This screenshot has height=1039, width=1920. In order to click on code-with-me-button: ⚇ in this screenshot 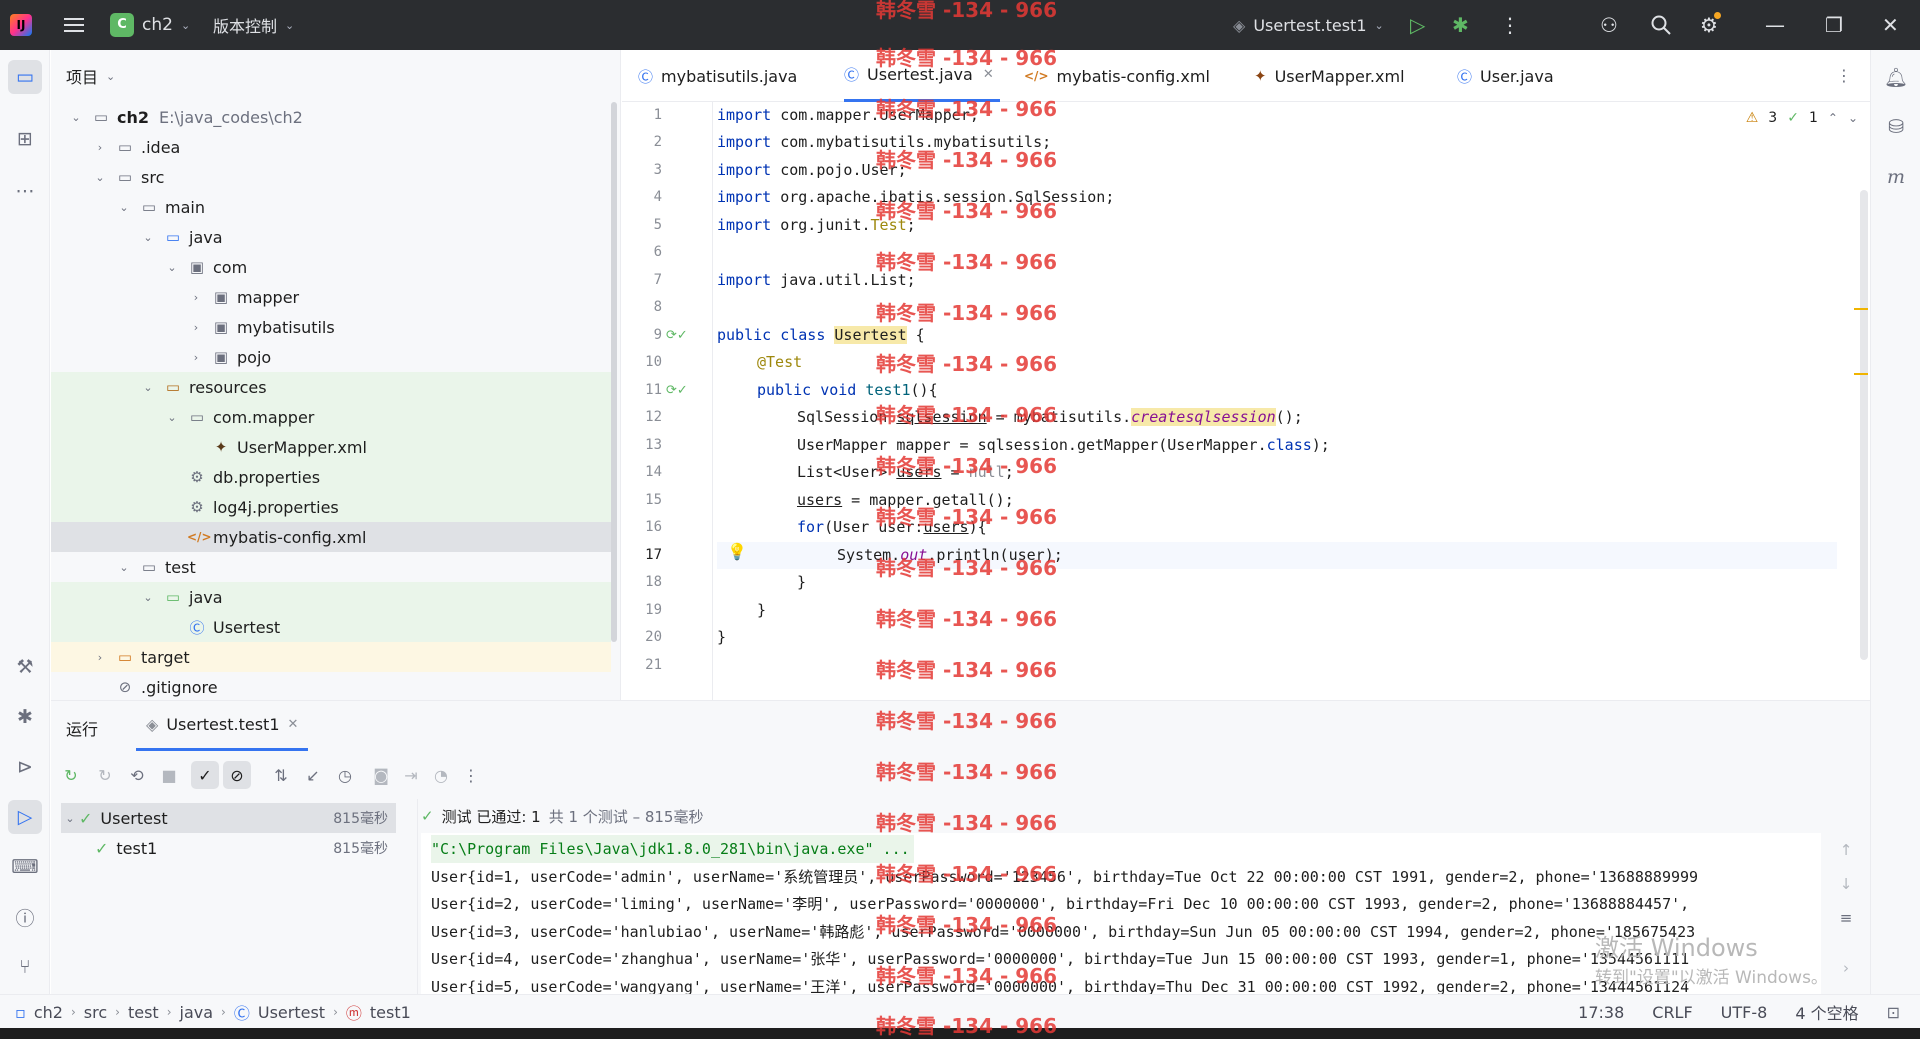, I will do `click(1609, 25)`.